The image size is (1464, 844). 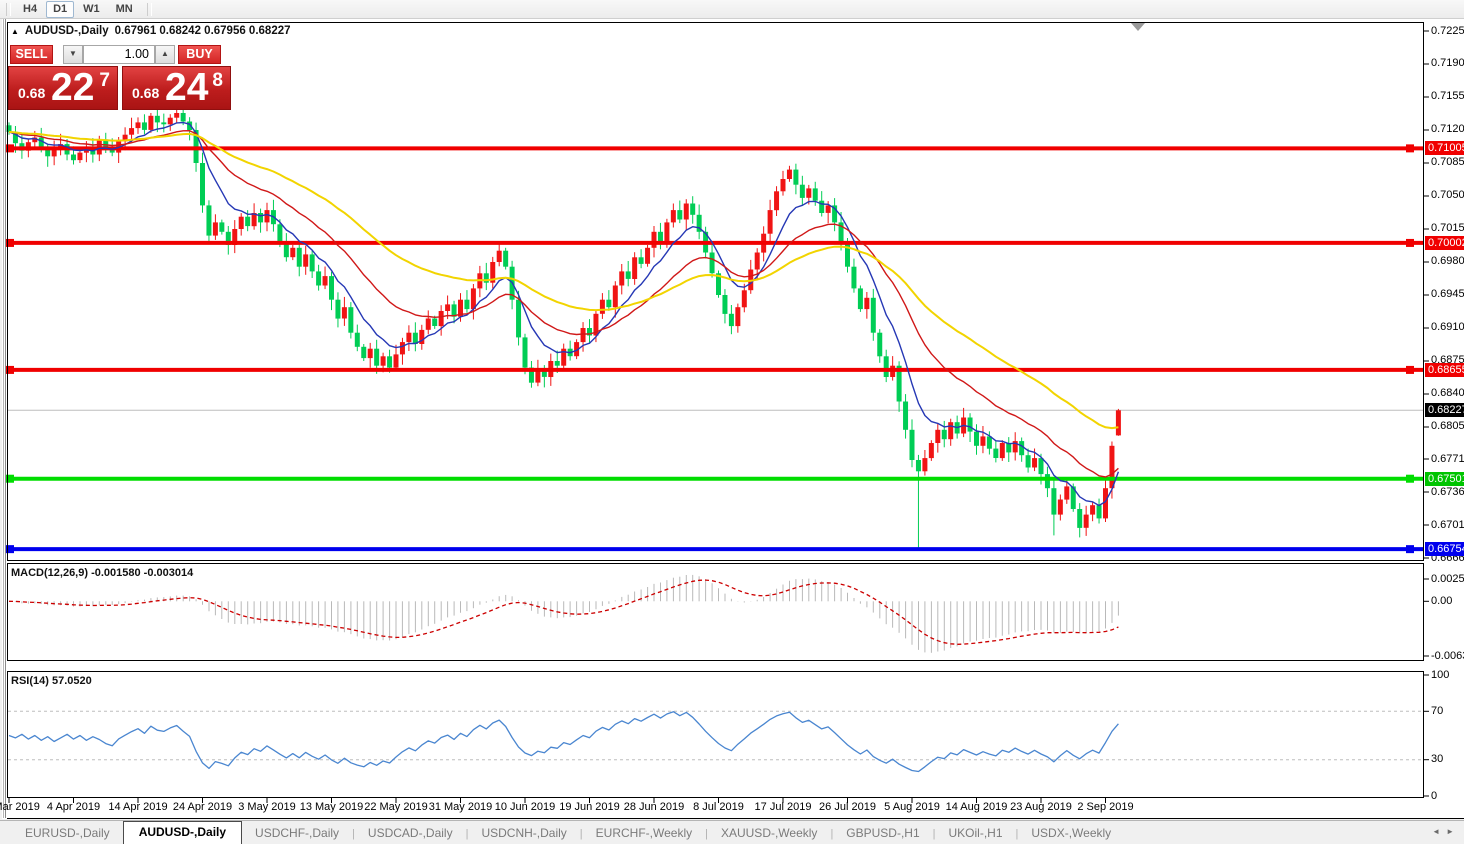 I want to click on buy-big-figure: 0.68, so click(x=146, y=93).